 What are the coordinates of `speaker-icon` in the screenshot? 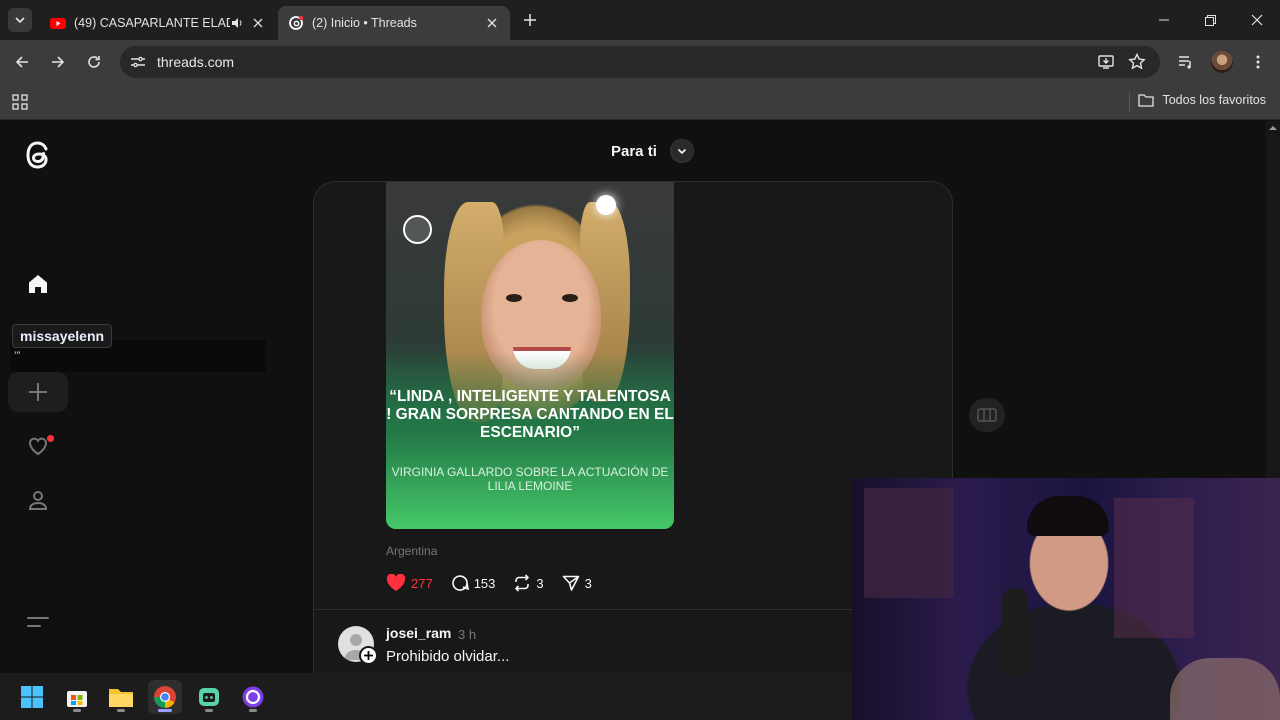 It's located at (237, 23).